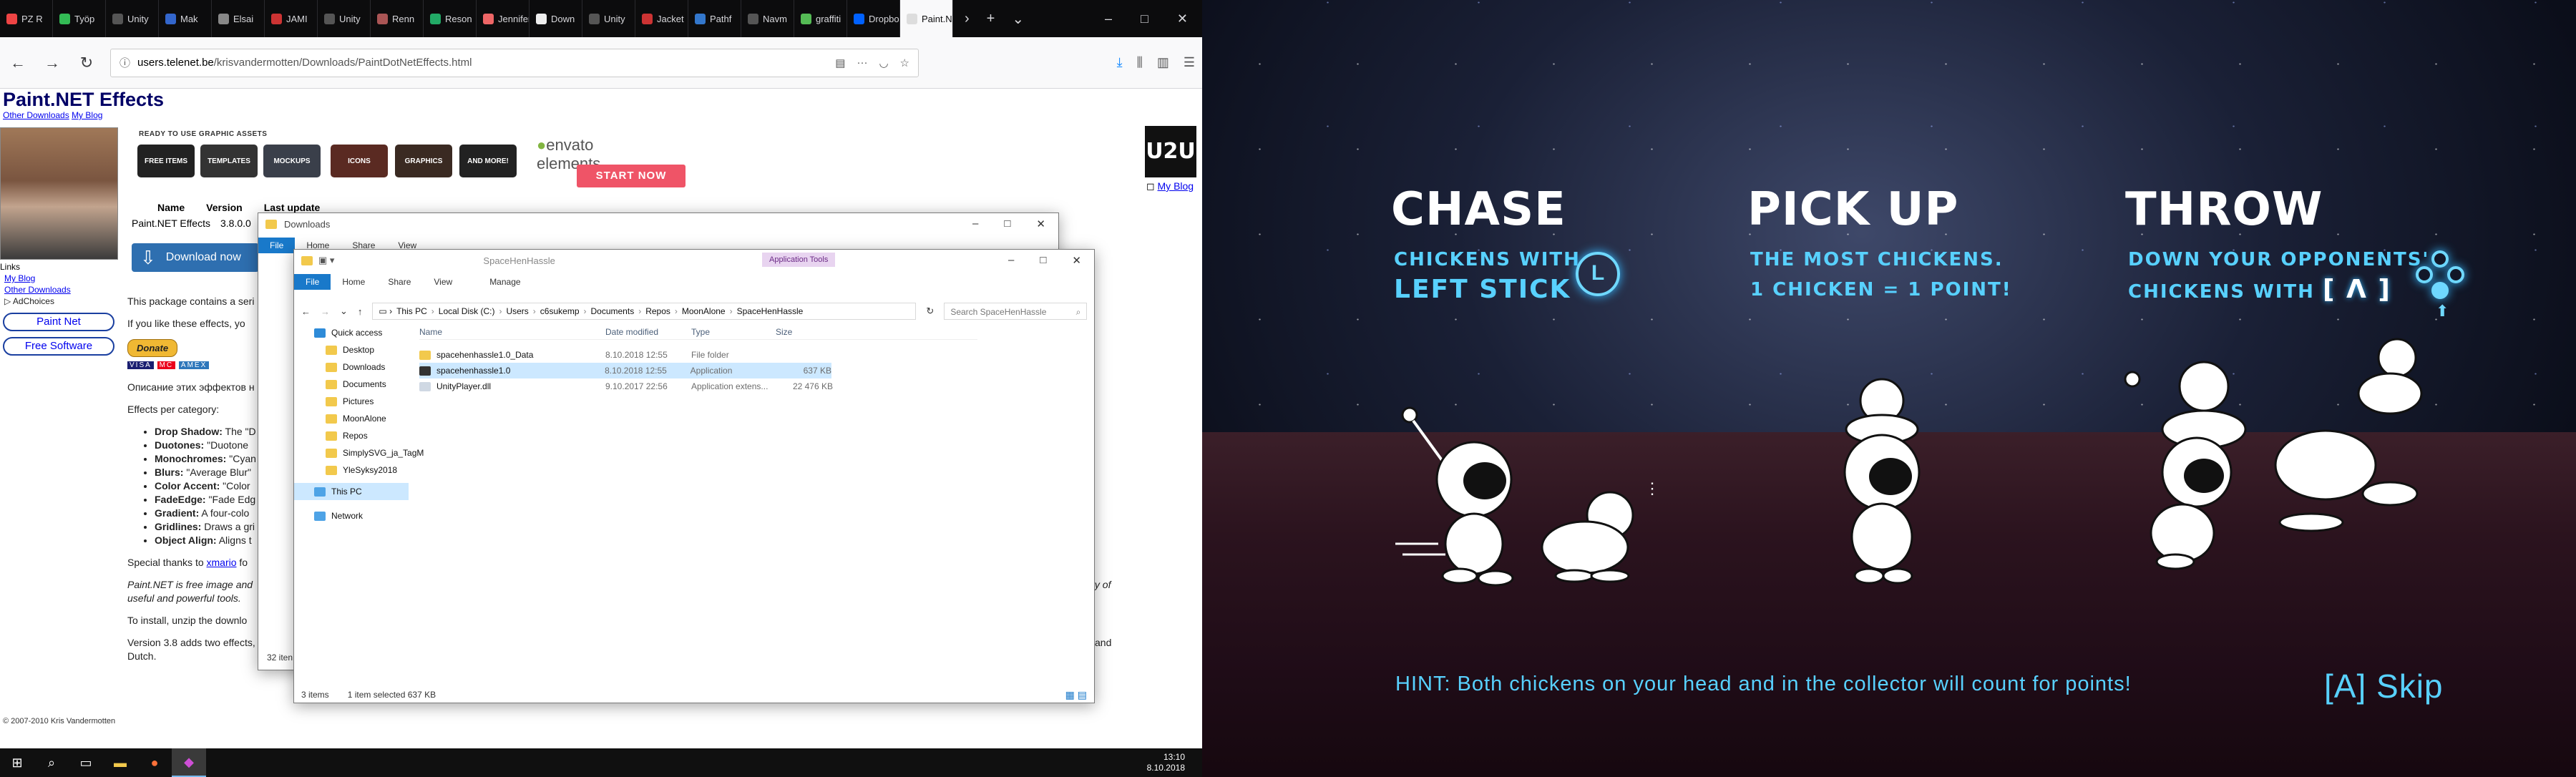 The image size is (2576, 777). Describe the element at coordinates (238, 18) in the screenshot. I see `browser-tab: Elsai` at that location.